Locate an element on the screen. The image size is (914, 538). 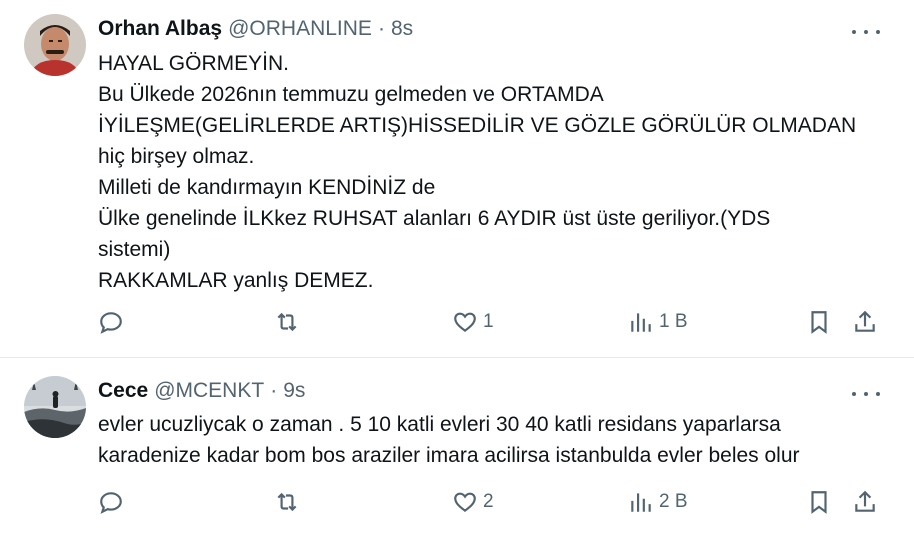
author-name: Orhan Albaş is located at coordinates (160, 29).